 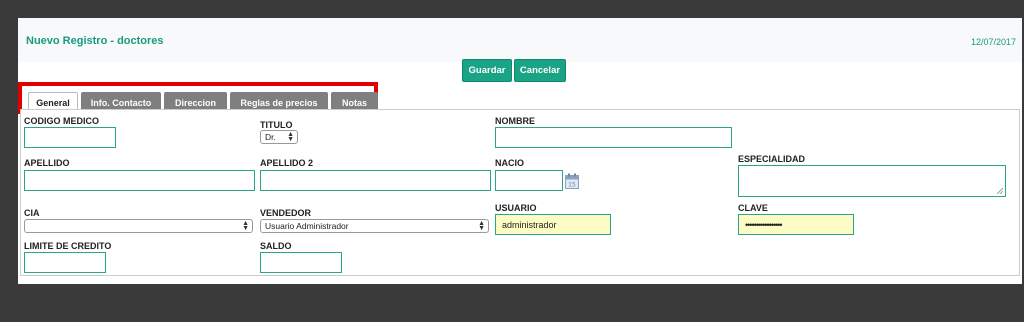 I want to click on codigo-medico-field, so click(x=70, y=137).